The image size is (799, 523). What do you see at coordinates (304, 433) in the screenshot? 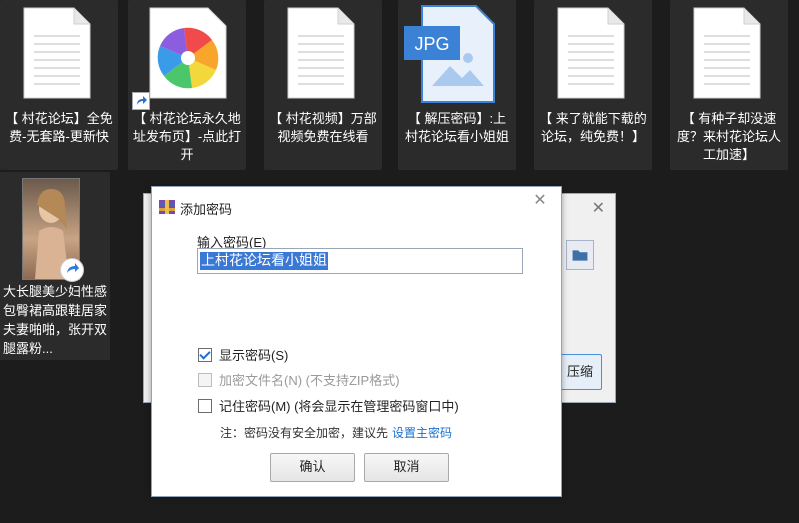
I see `security-note-text: 注：密码没有安全加密，建议先` at bounding box center [304, 433].